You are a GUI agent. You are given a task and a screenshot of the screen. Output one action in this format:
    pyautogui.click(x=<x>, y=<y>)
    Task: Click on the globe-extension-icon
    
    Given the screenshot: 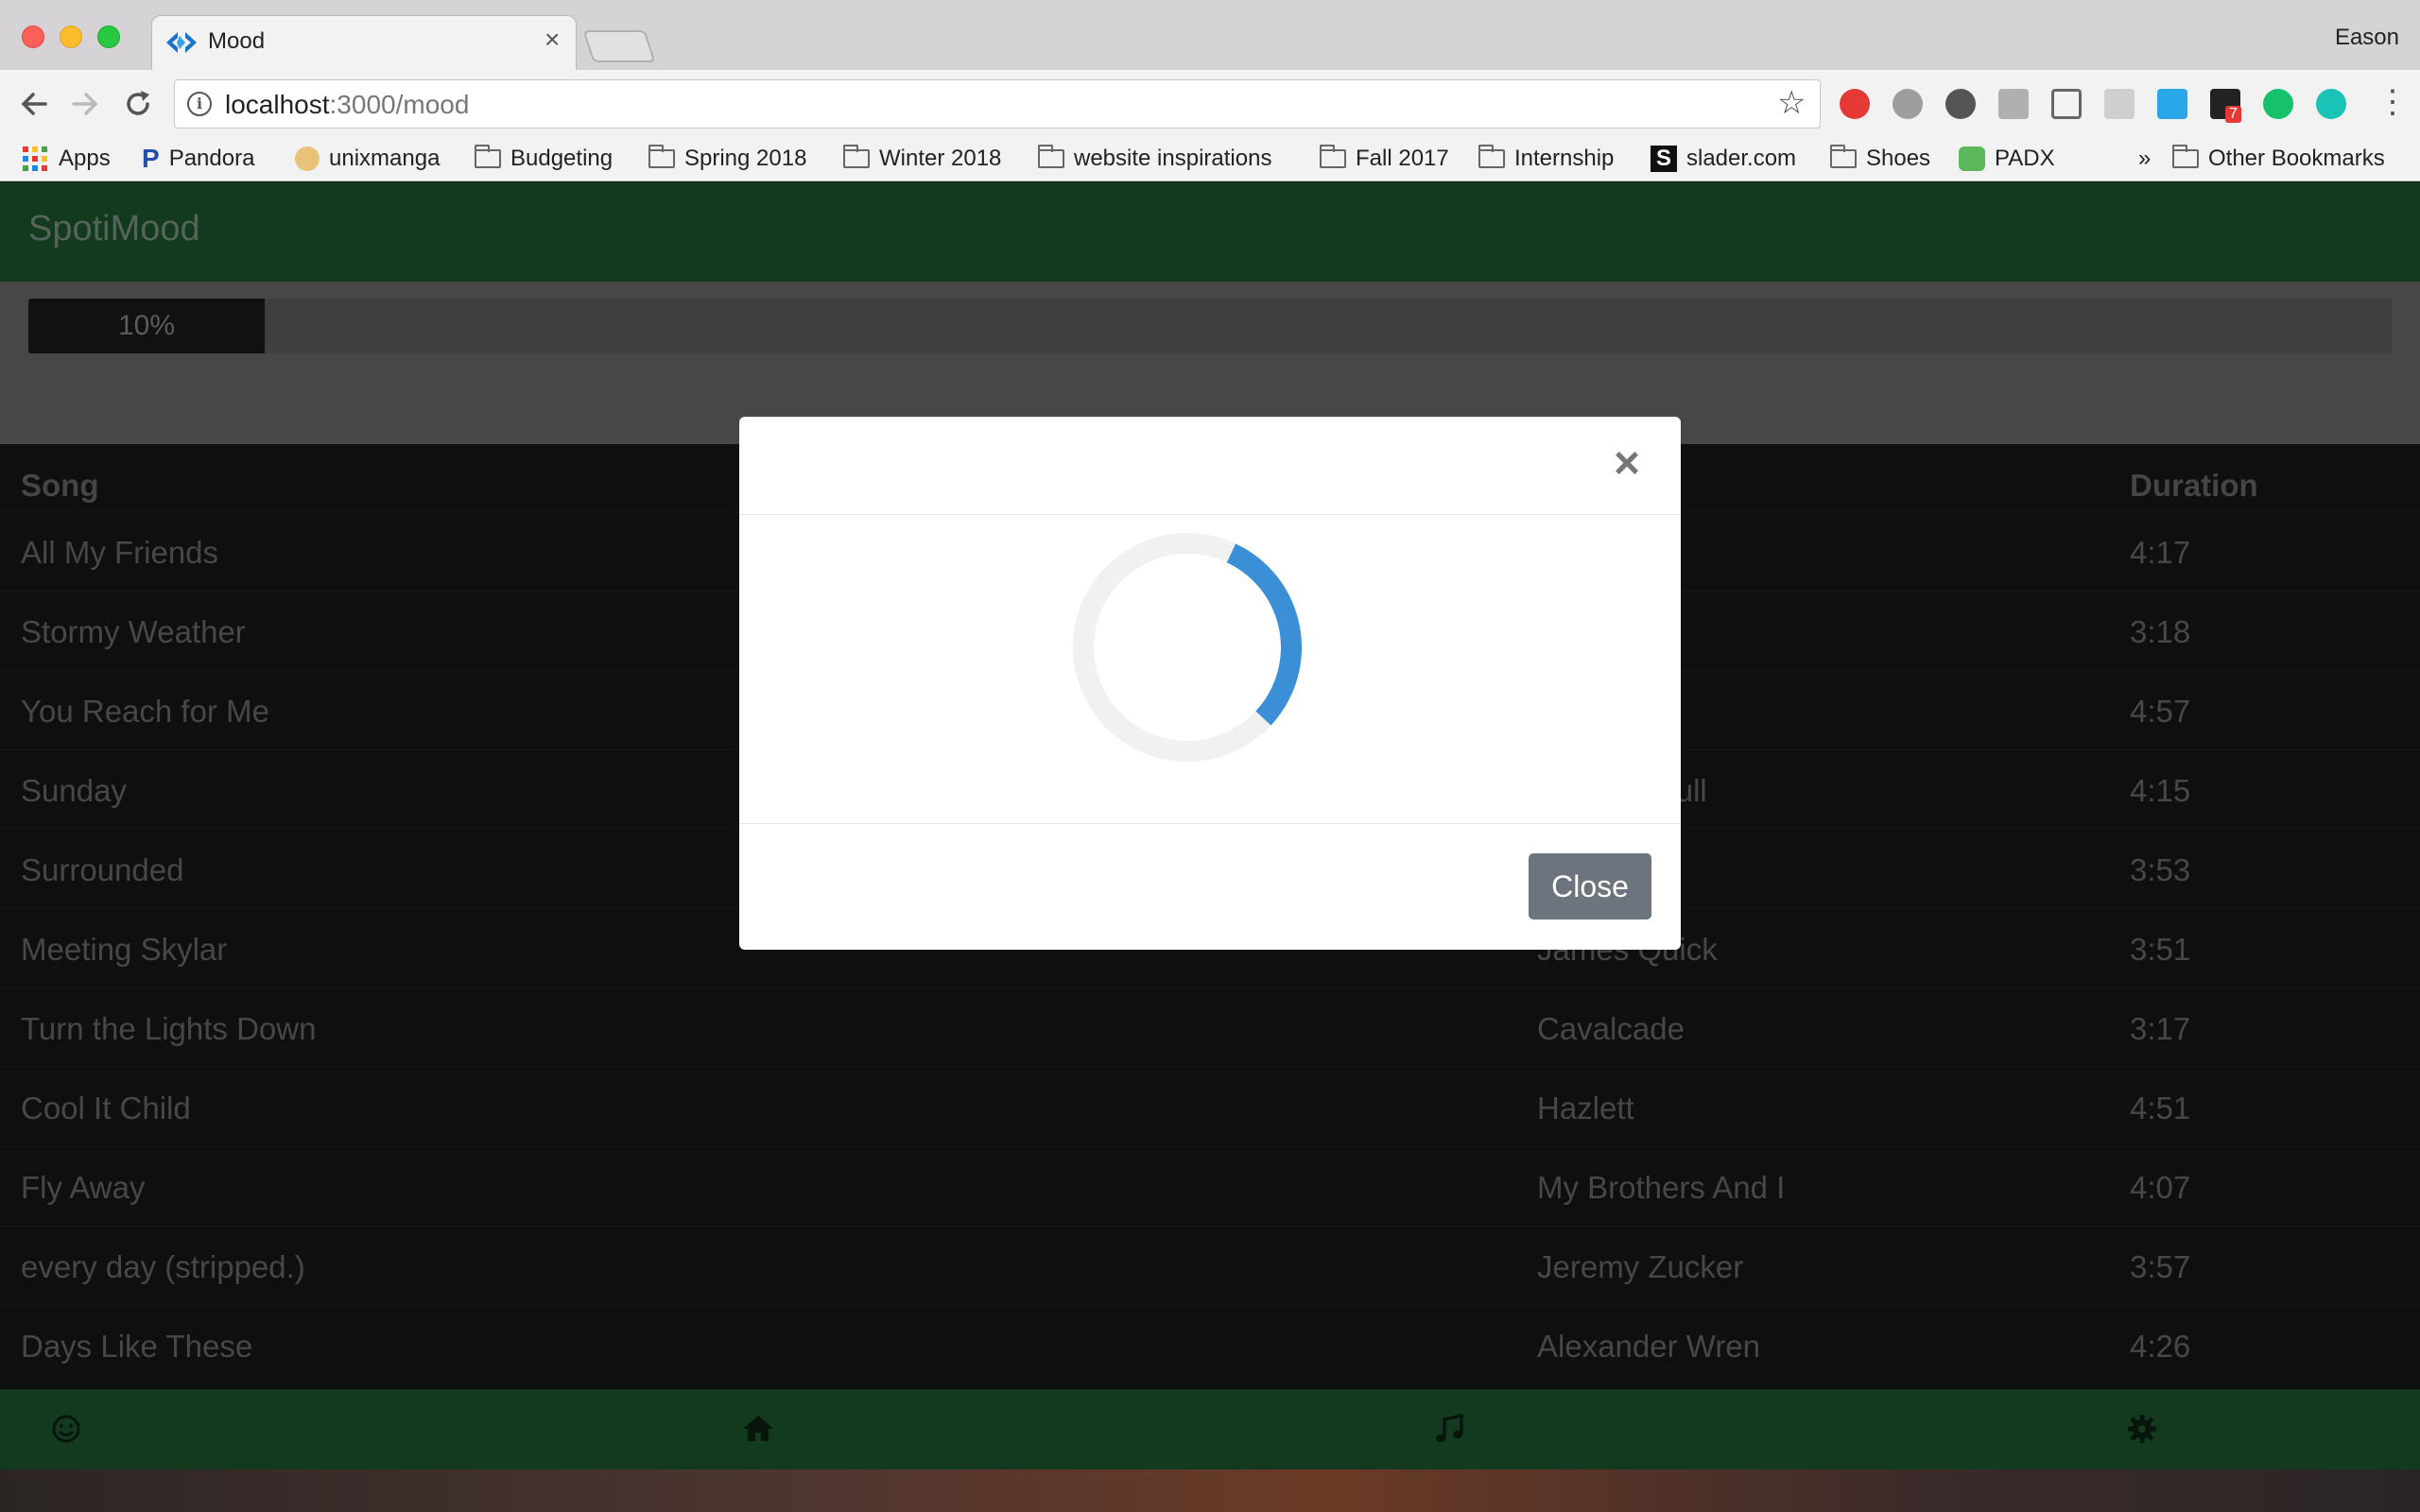 What is the action you would take?
    pyautogui.click(x=1908, y=104)
    